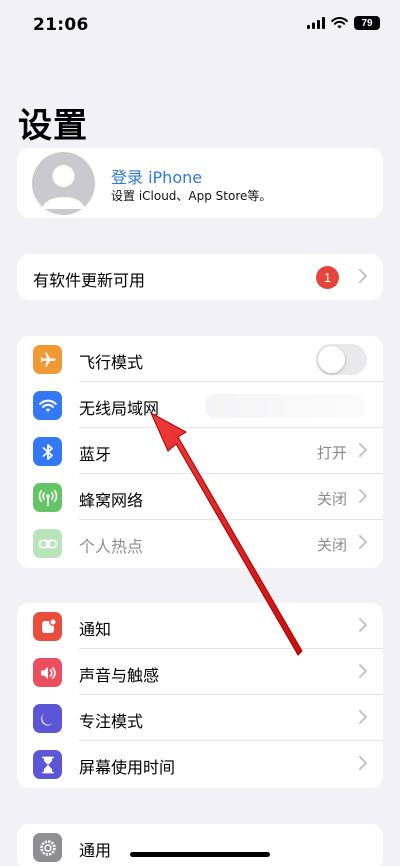  I want to click on hotspot-link-icon, so click(47, 543).